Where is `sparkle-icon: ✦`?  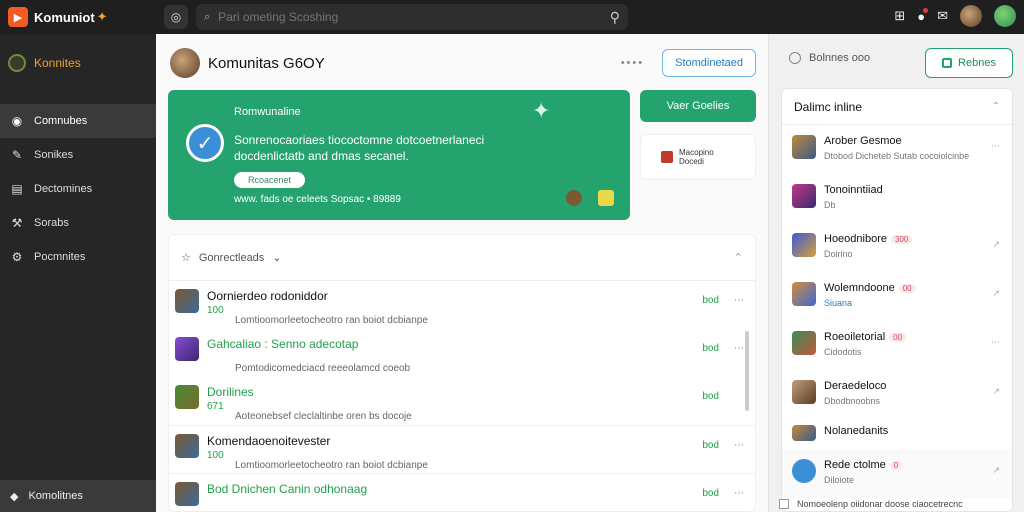 sparkle-icon: ✦ is located at coordinates (102, 16).